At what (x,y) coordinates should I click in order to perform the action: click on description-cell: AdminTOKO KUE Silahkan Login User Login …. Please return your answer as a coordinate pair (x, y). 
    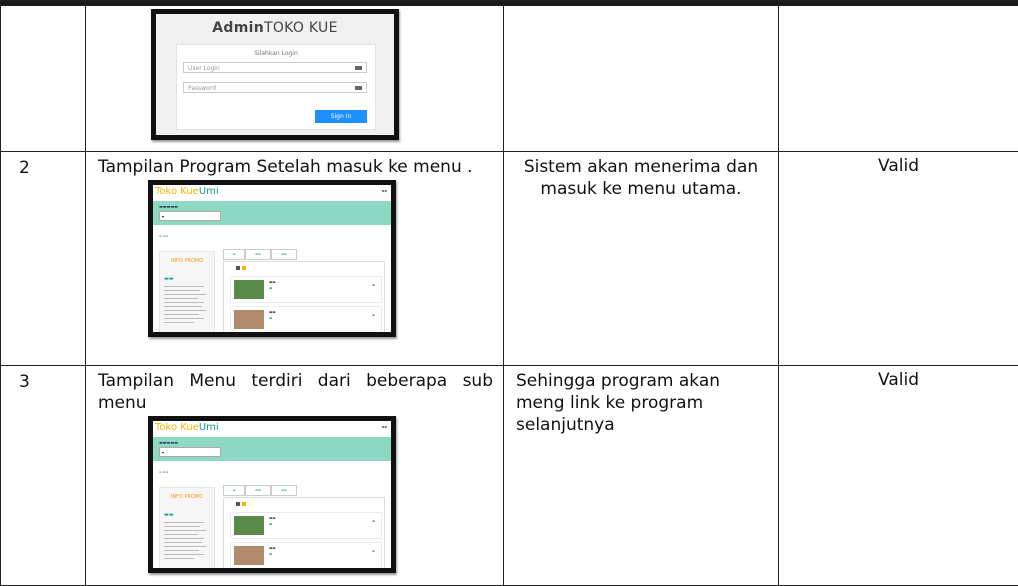
    Looking at the image, I should click on (295, 76).